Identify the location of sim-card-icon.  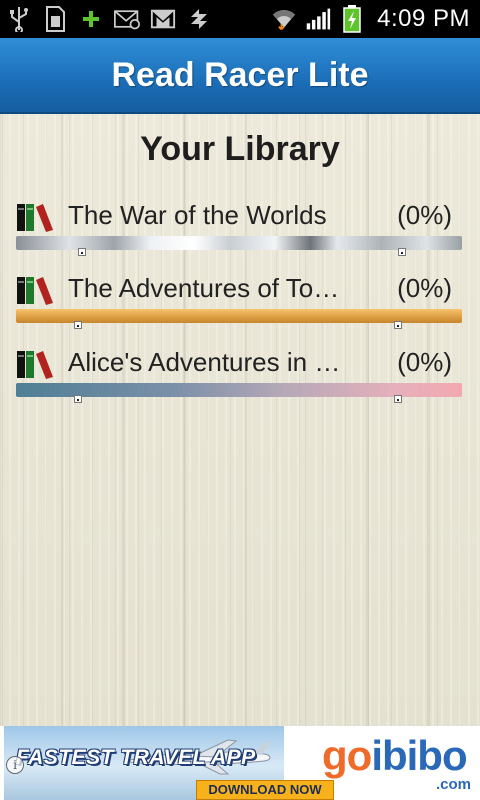
(55, 19).